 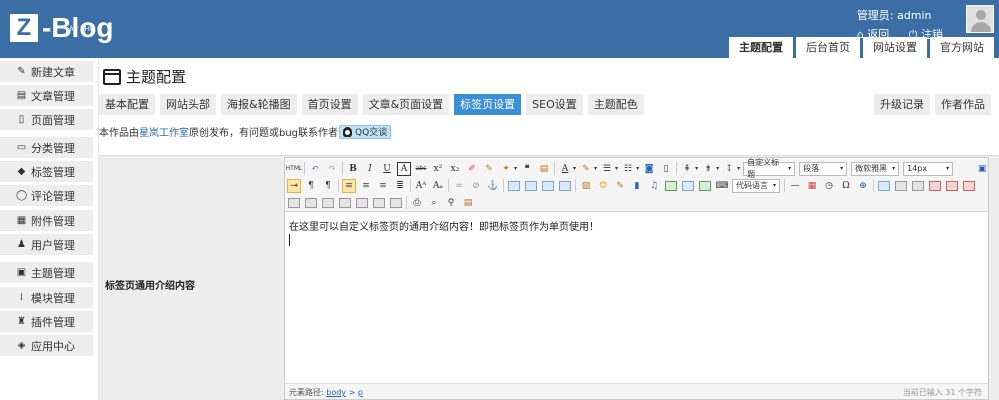 I want to click on italic-icon: I, so click(x=370, y=169).